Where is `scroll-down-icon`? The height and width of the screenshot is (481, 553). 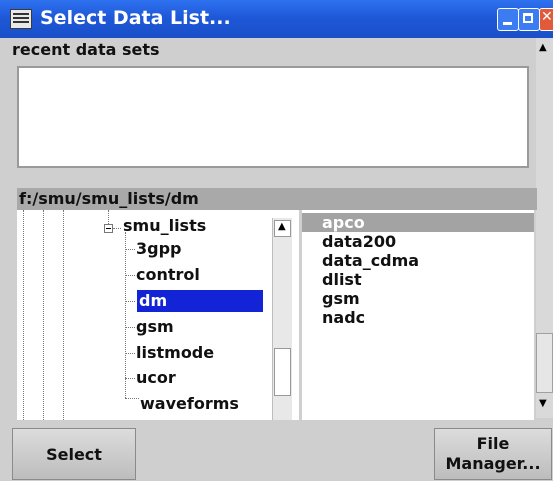
scroll-down-icon is located at coordinates (544, 406).